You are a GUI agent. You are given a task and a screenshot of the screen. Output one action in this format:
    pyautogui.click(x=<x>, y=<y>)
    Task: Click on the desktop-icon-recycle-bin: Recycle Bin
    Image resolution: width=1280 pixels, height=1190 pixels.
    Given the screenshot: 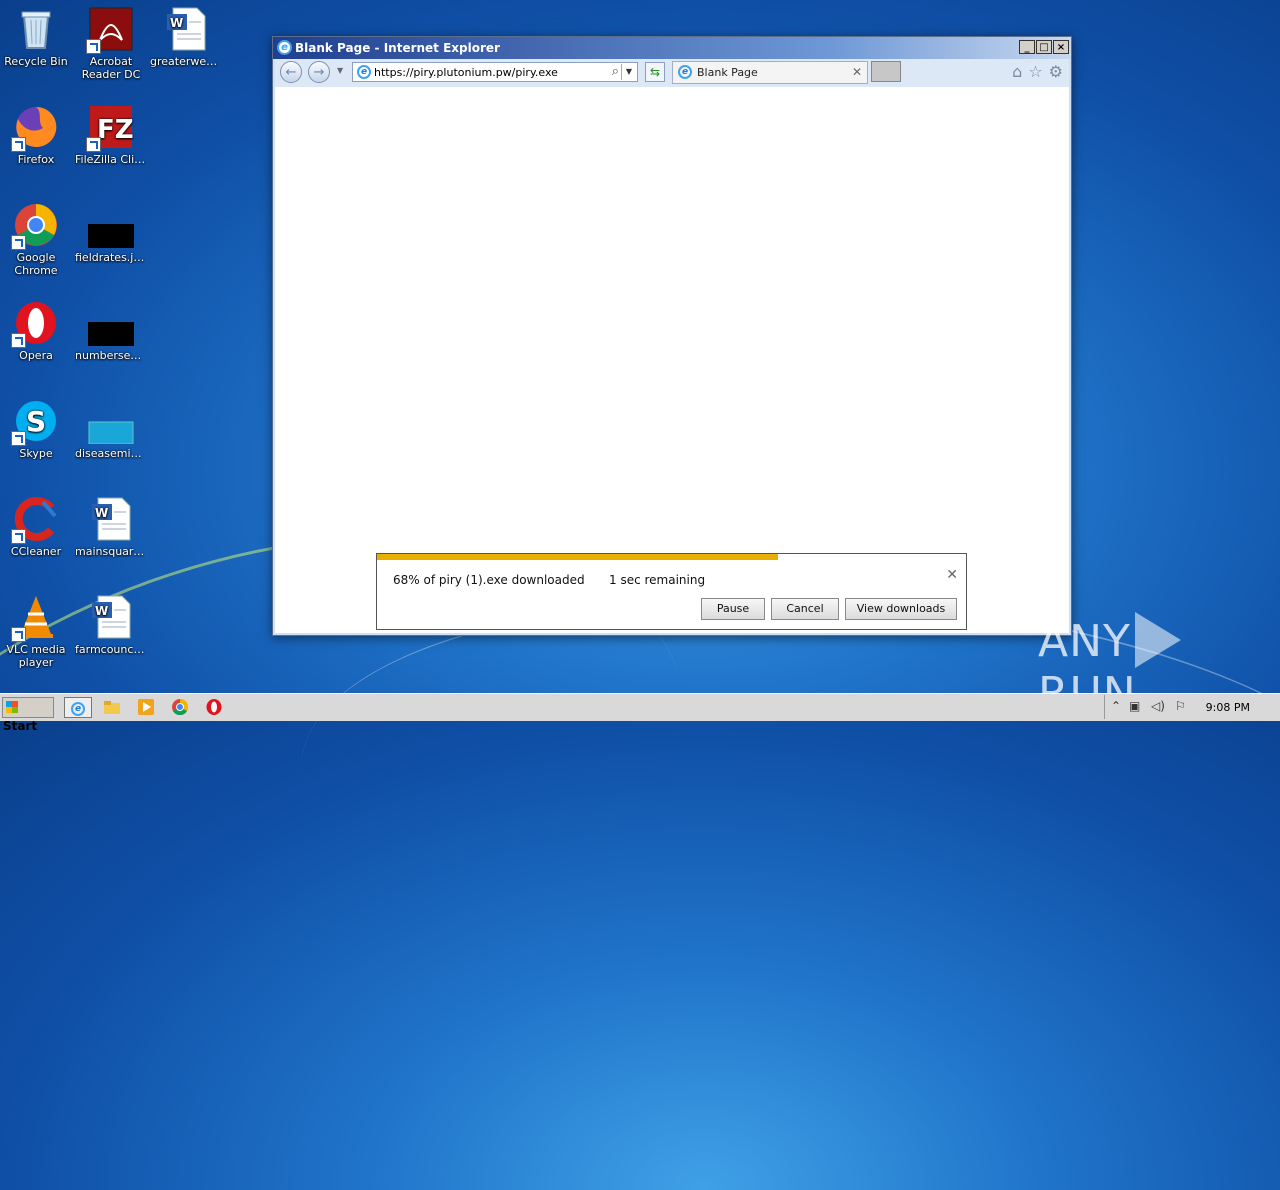 What is the action you would take?
    pyautogui.click(x=36, y=37)
    